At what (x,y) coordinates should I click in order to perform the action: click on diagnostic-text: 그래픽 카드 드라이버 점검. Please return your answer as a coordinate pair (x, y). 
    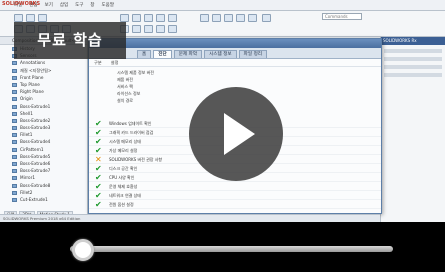
    Looking at the image, I should click on (131, 132).